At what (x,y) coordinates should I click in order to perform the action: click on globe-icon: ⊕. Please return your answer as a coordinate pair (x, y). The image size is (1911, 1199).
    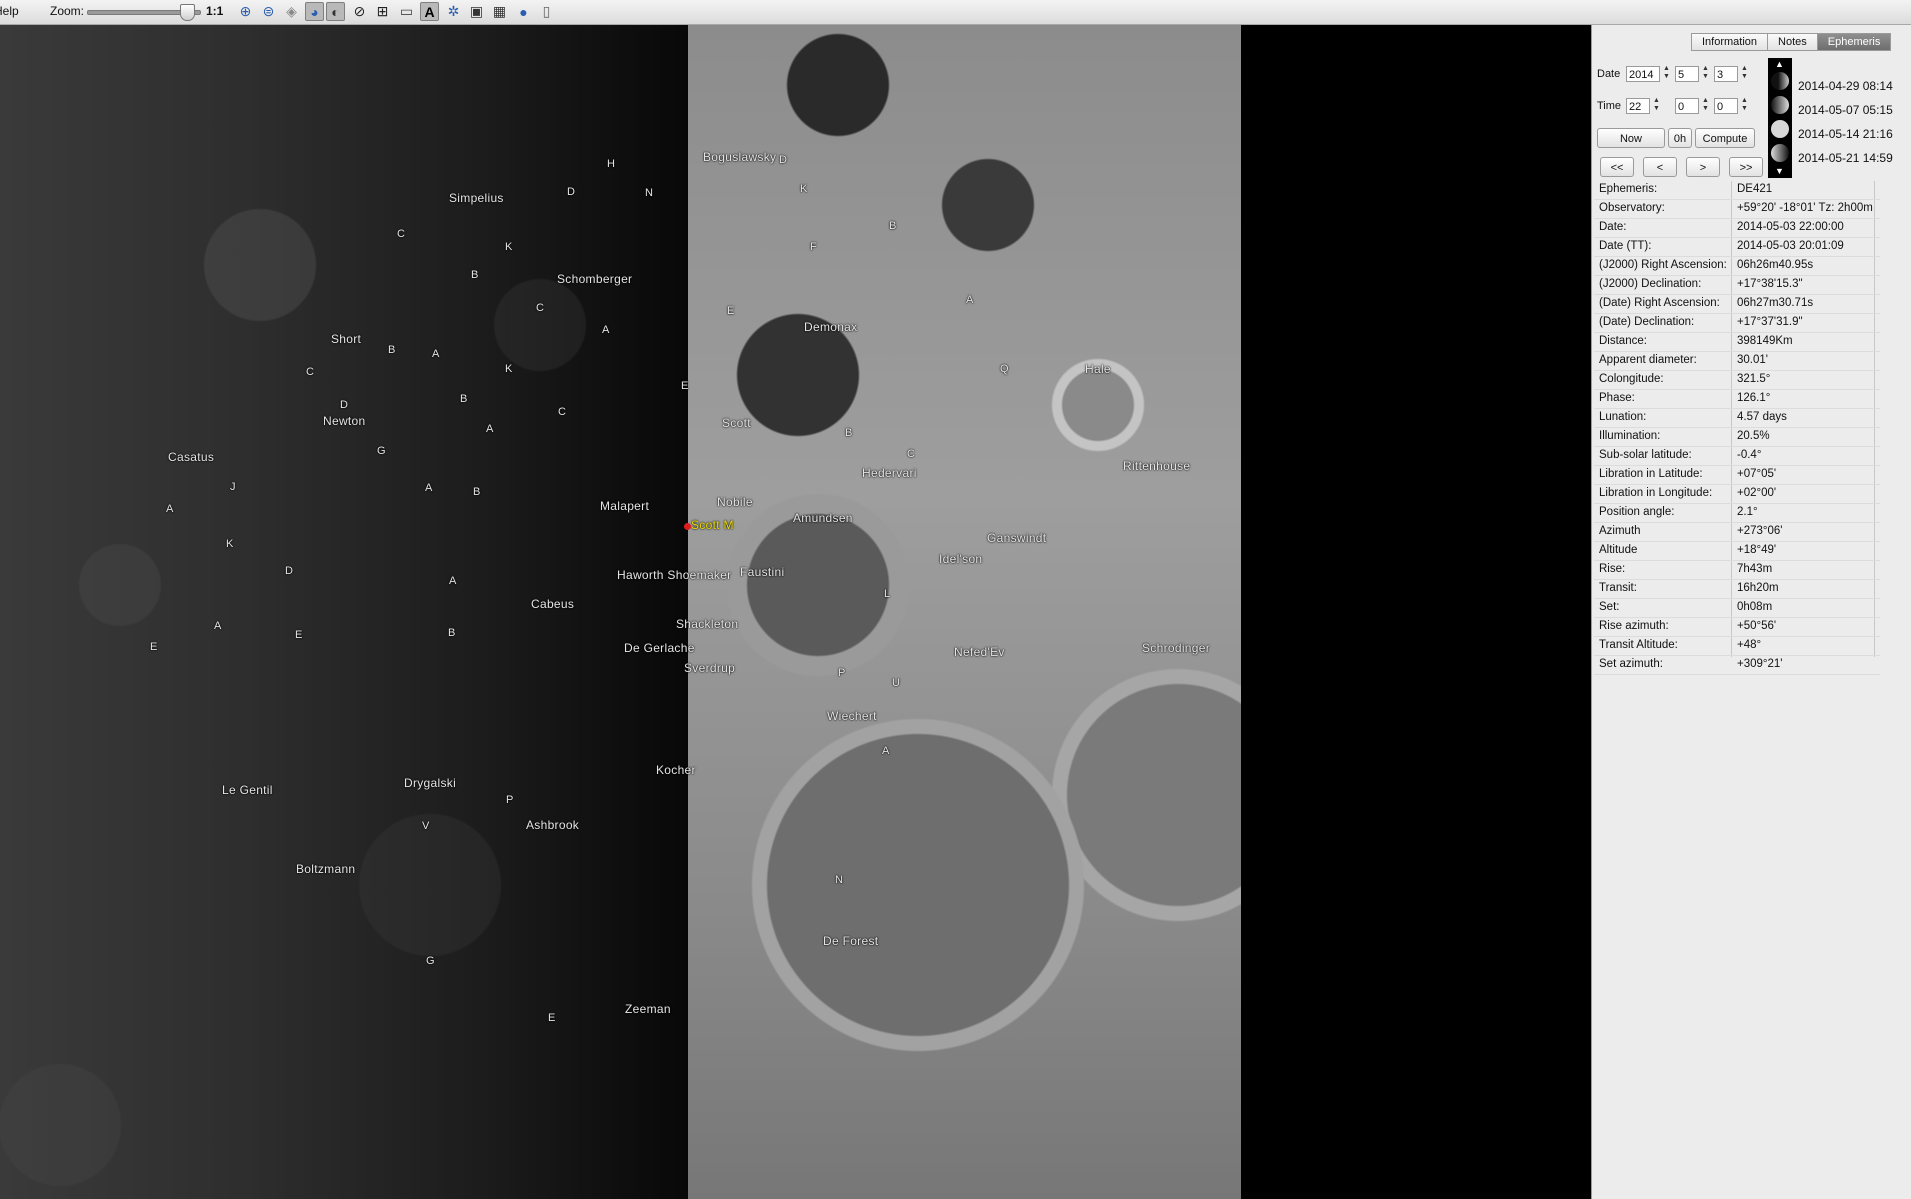
    Looking at the image, I should click on (245, 11).